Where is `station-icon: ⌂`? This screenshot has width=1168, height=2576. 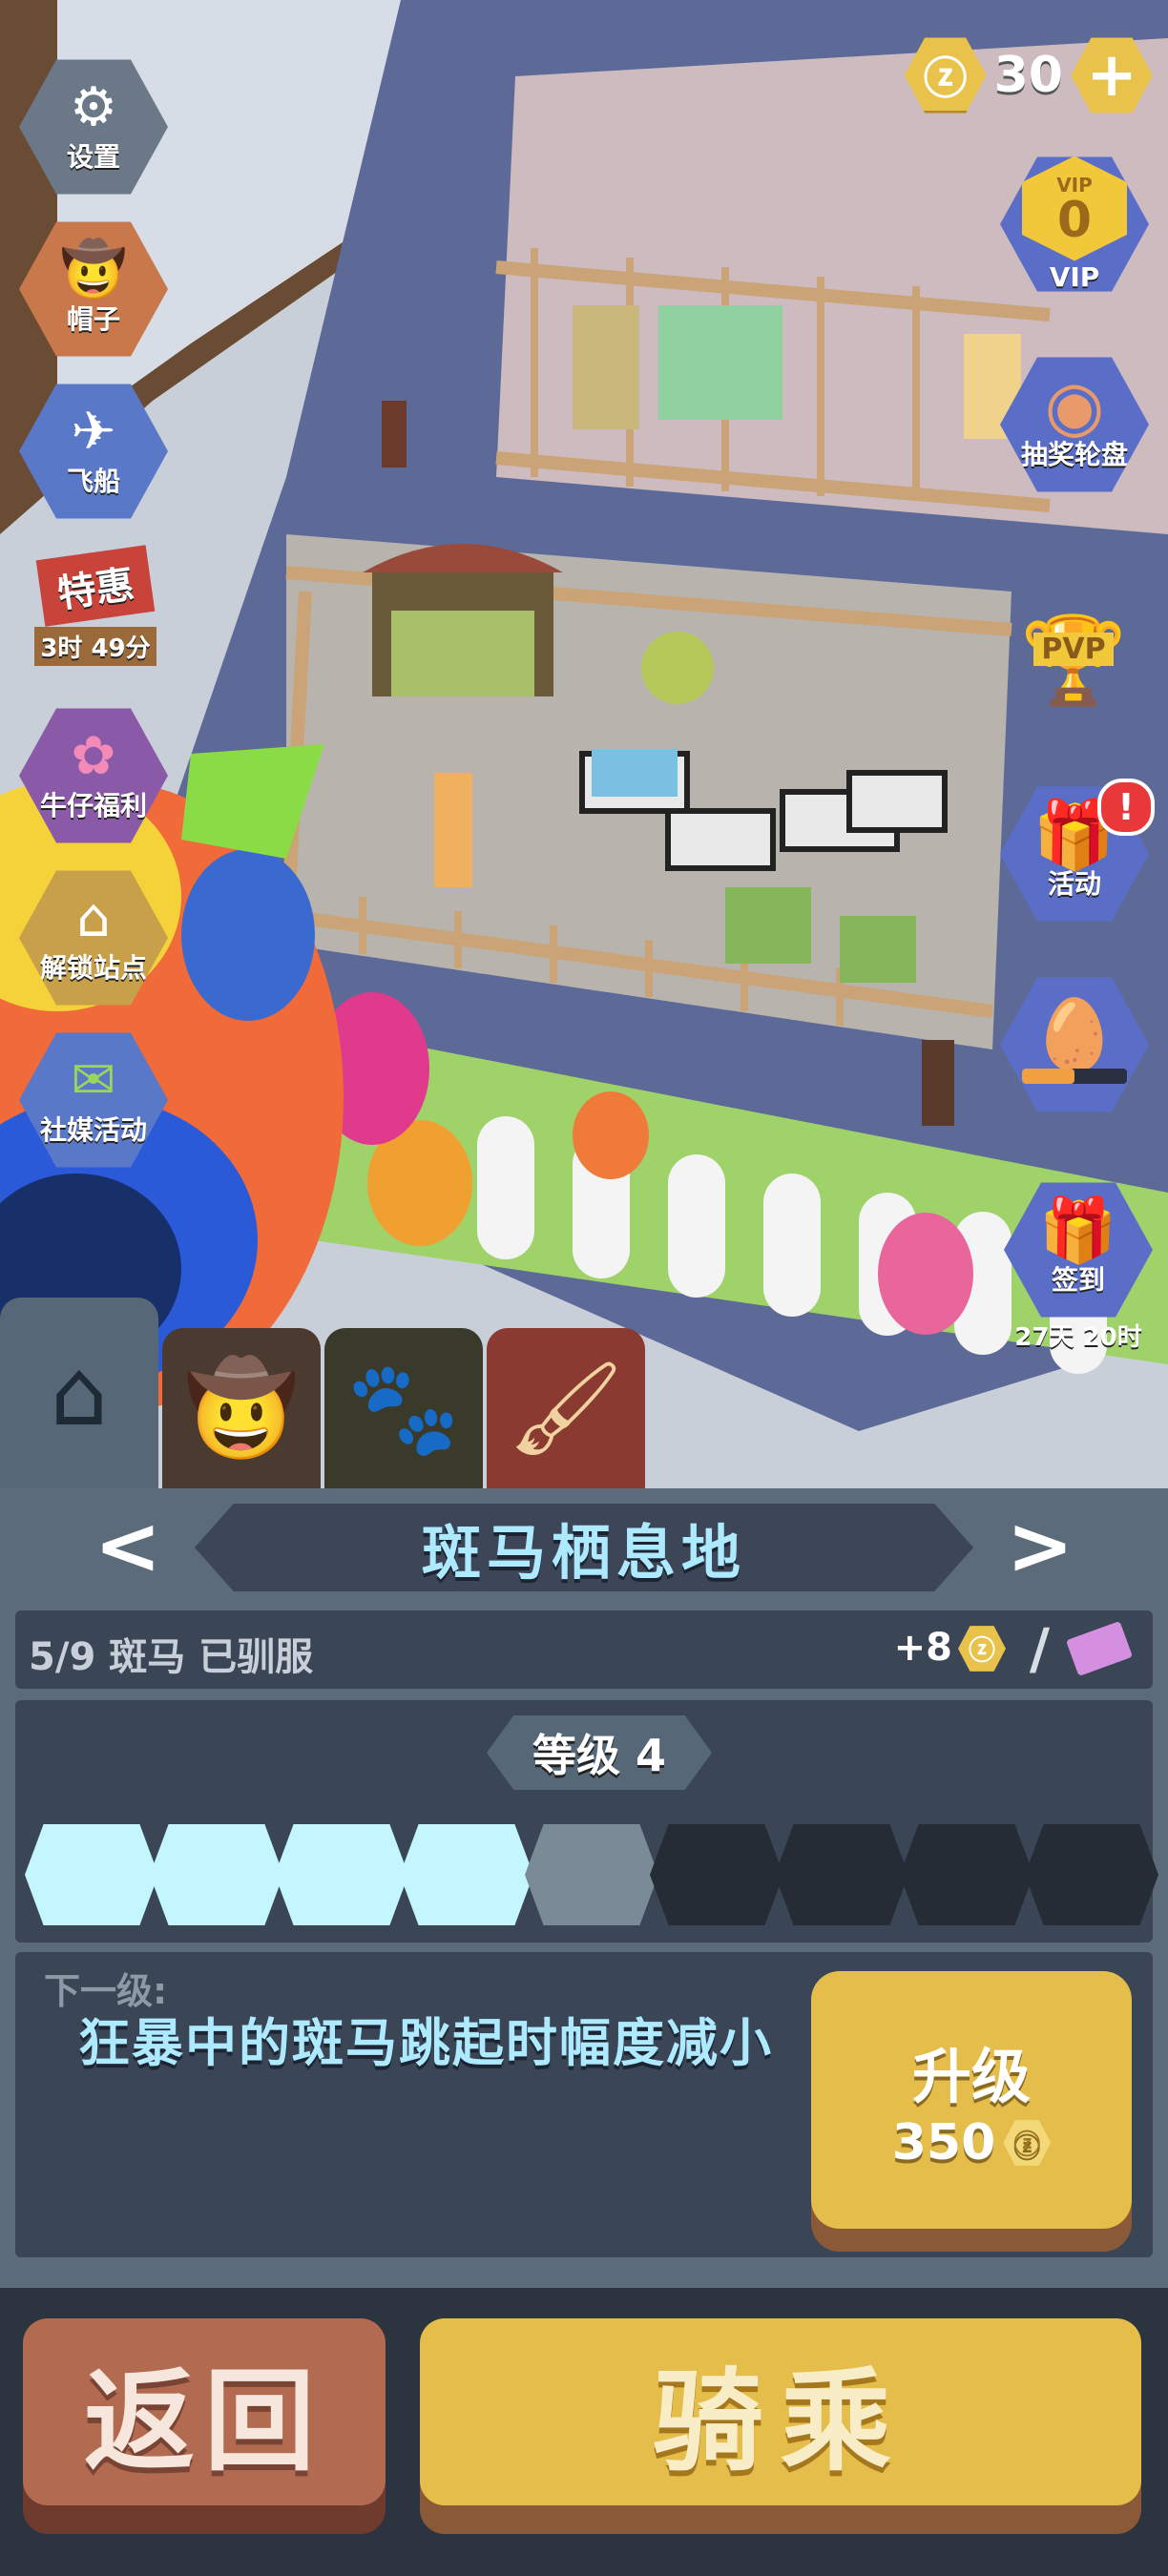 station-icon: ⌂ is located at coordinates (93, 918).